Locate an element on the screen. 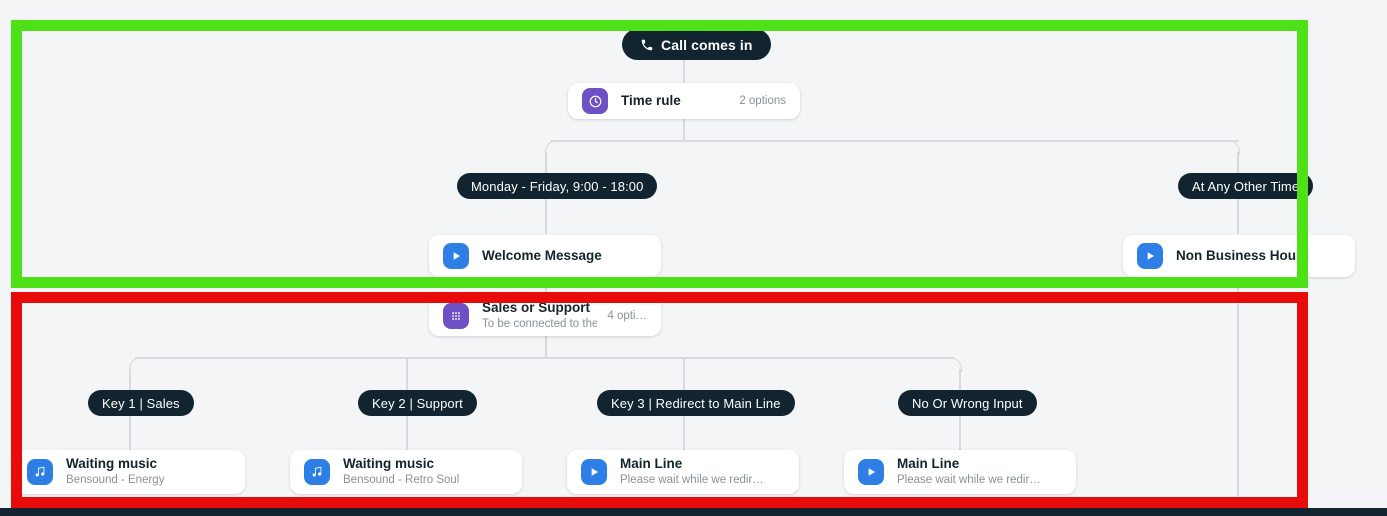 The width and height of the screenshot is (1387, 516). connector-corner-left is located at coordinates (552, 147).